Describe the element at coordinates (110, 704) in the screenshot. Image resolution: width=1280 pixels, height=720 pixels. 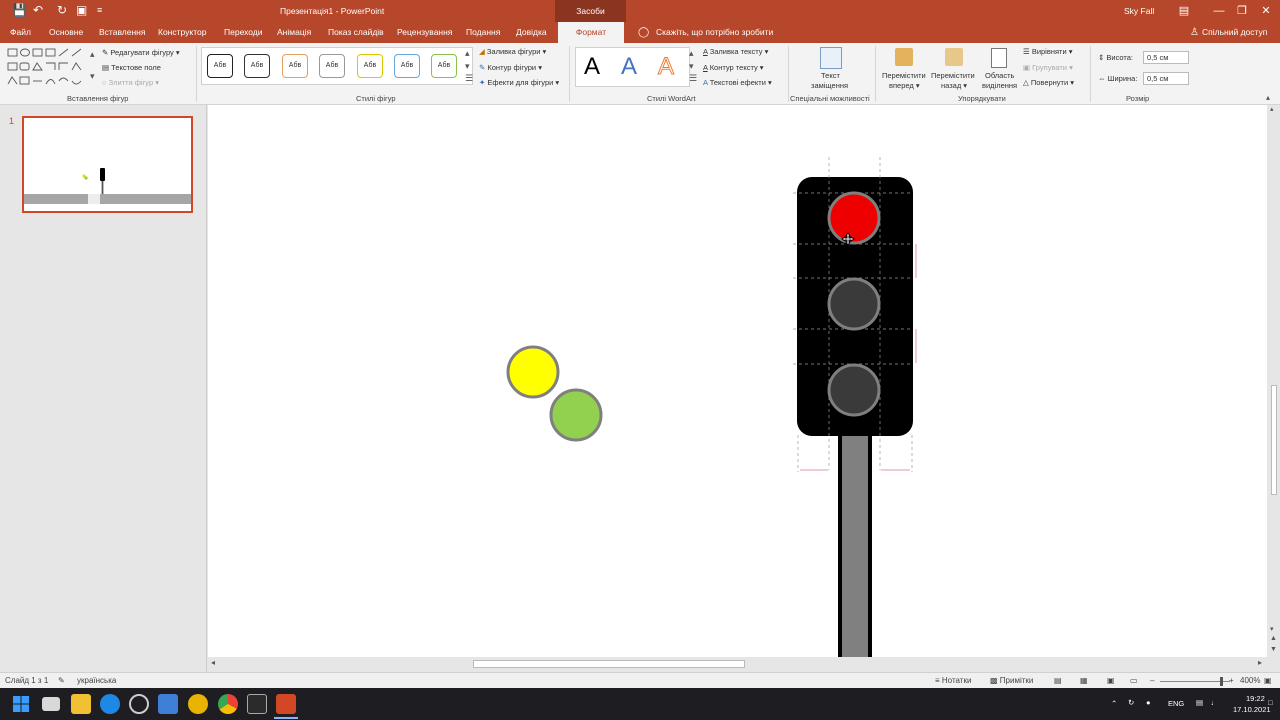
I see `app-icon` at that location.